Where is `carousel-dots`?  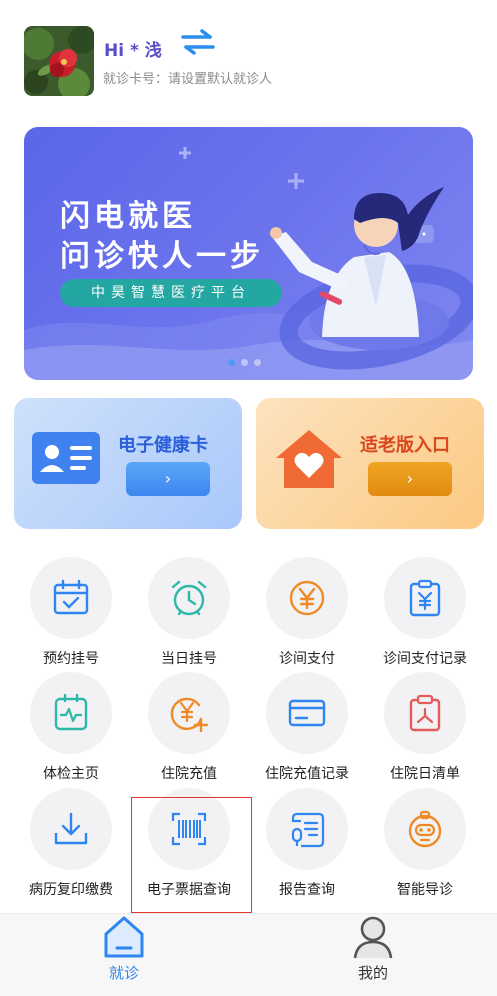 carousel-dots is located at coordinates (244, 362).